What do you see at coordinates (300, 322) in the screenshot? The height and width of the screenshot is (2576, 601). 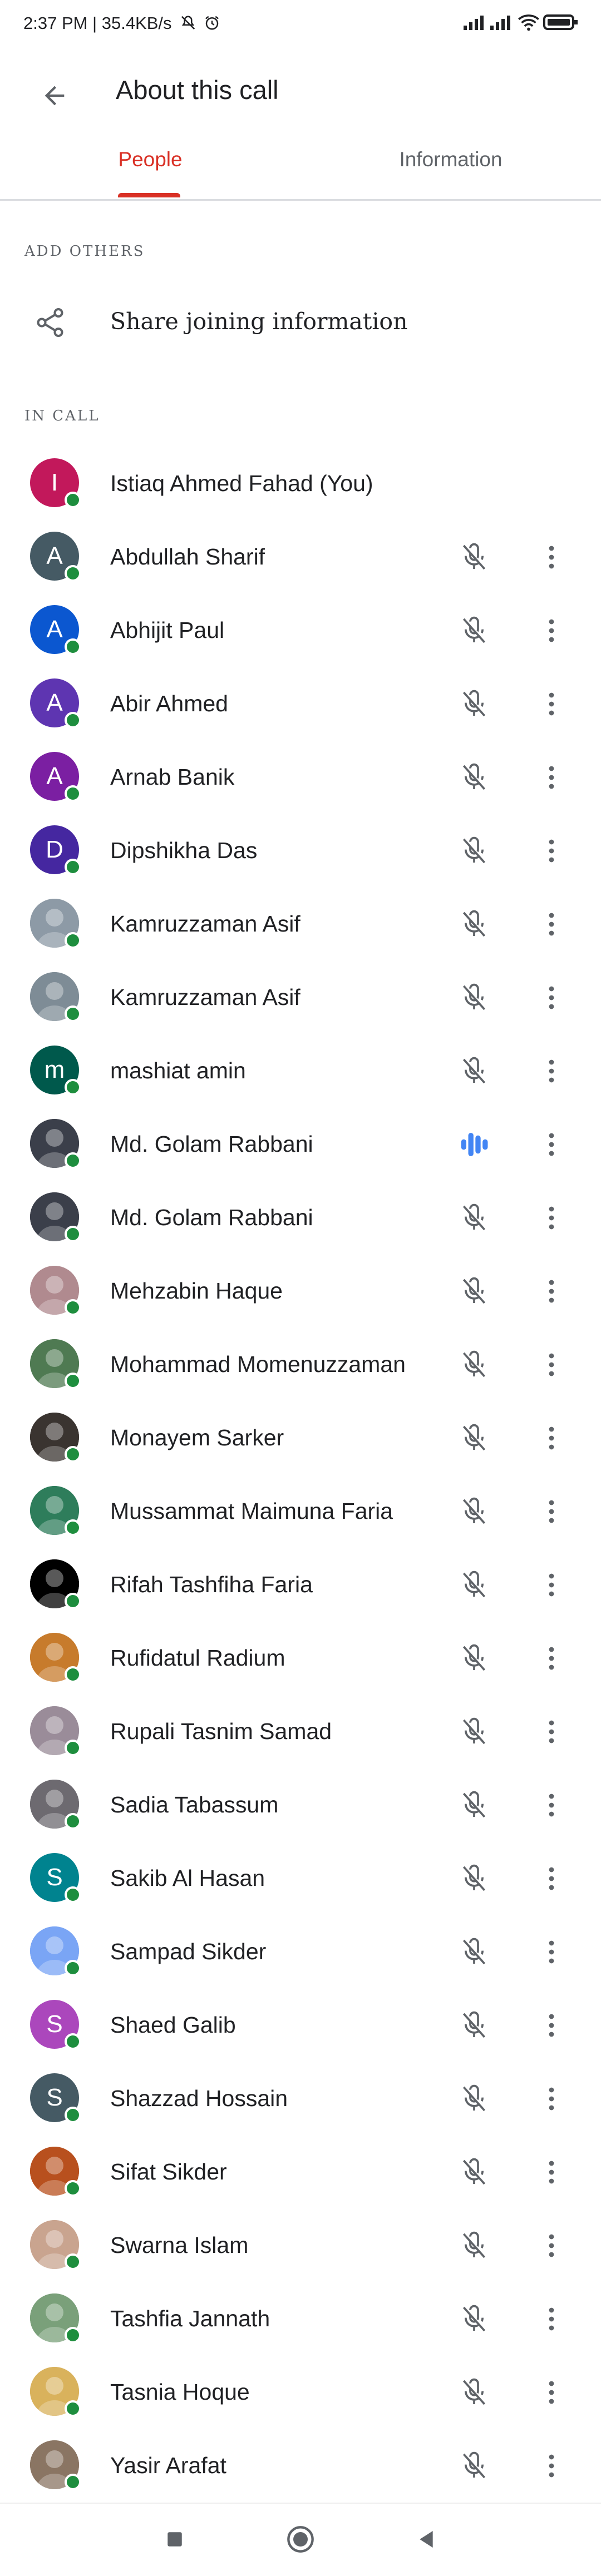 I see `share-joining-info-row: Share joining information` at bounding box center [300, 322].